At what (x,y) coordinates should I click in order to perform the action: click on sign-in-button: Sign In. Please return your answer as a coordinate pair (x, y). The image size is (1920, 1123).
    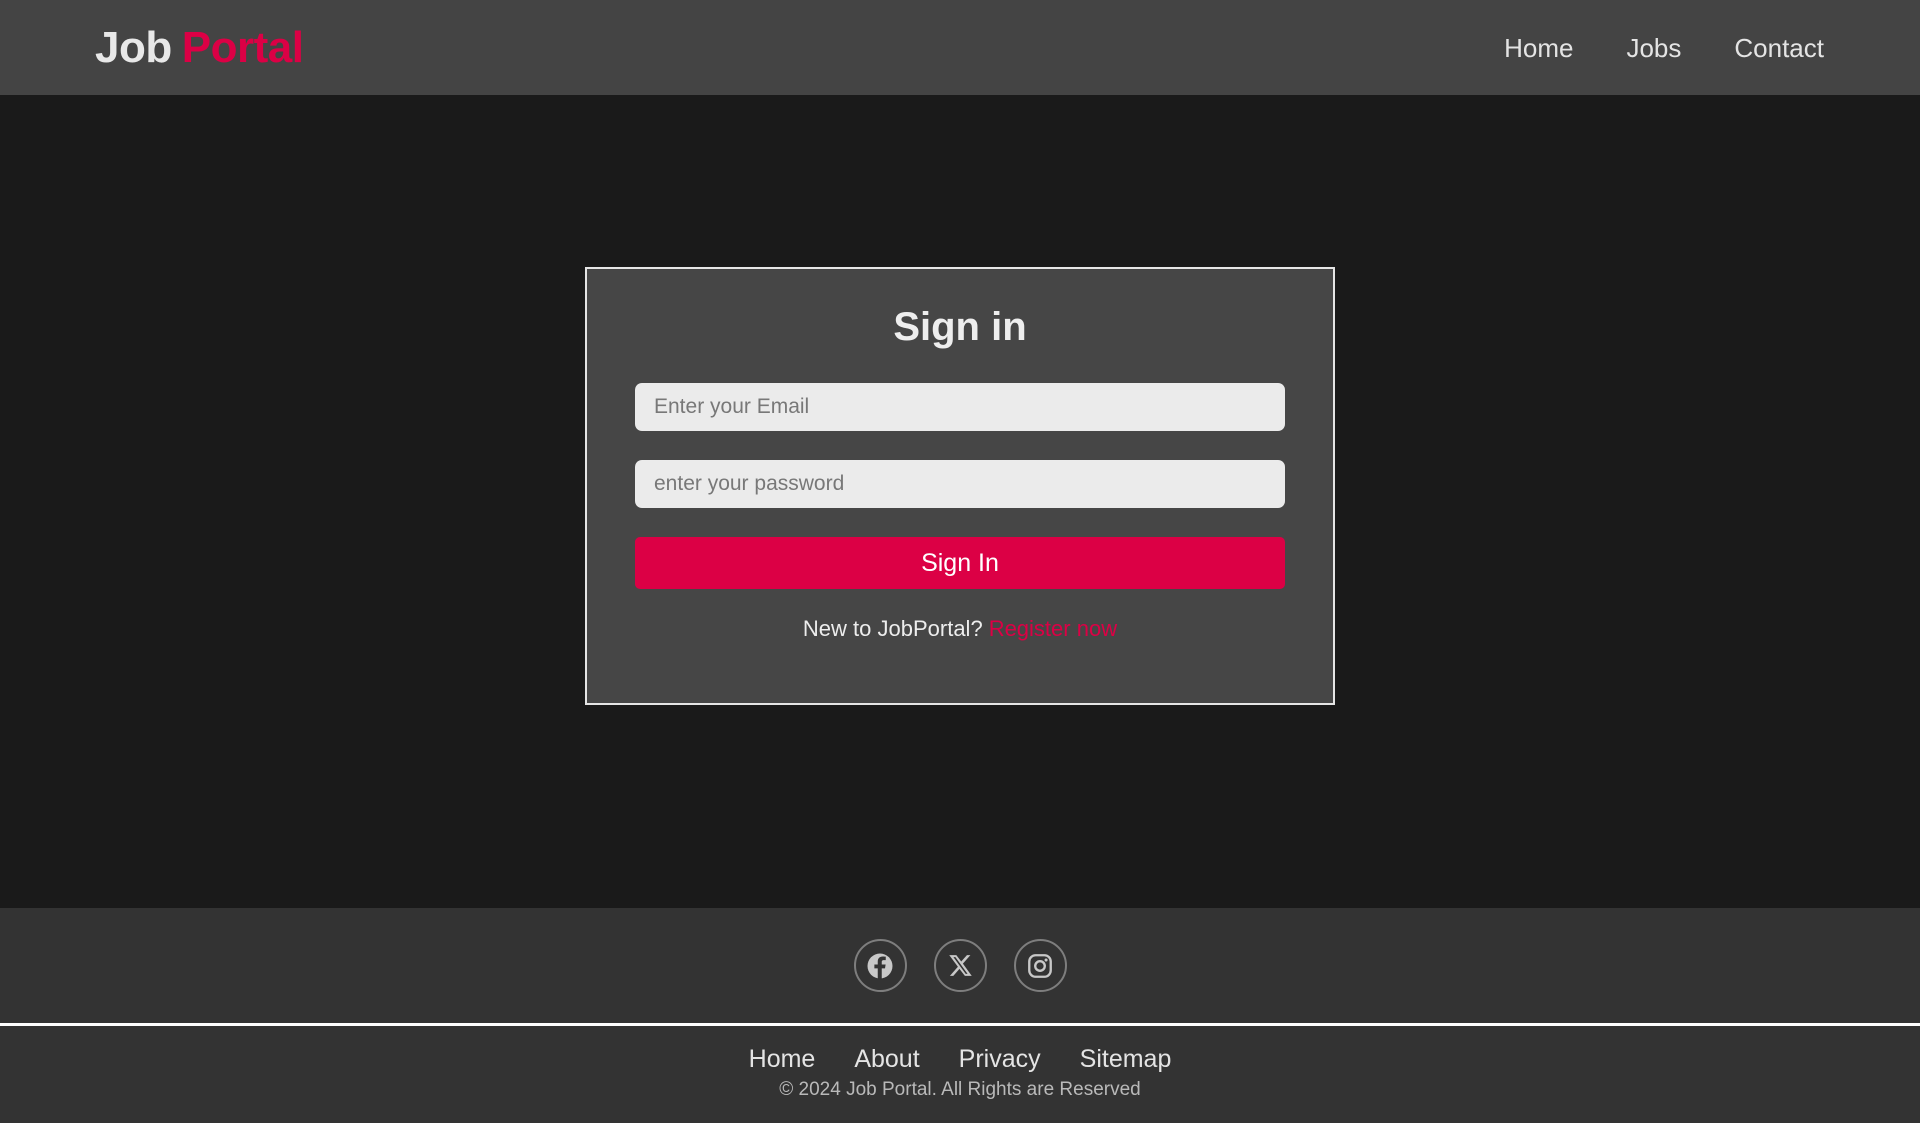
    Looking at the image, I should click on (960, 563).